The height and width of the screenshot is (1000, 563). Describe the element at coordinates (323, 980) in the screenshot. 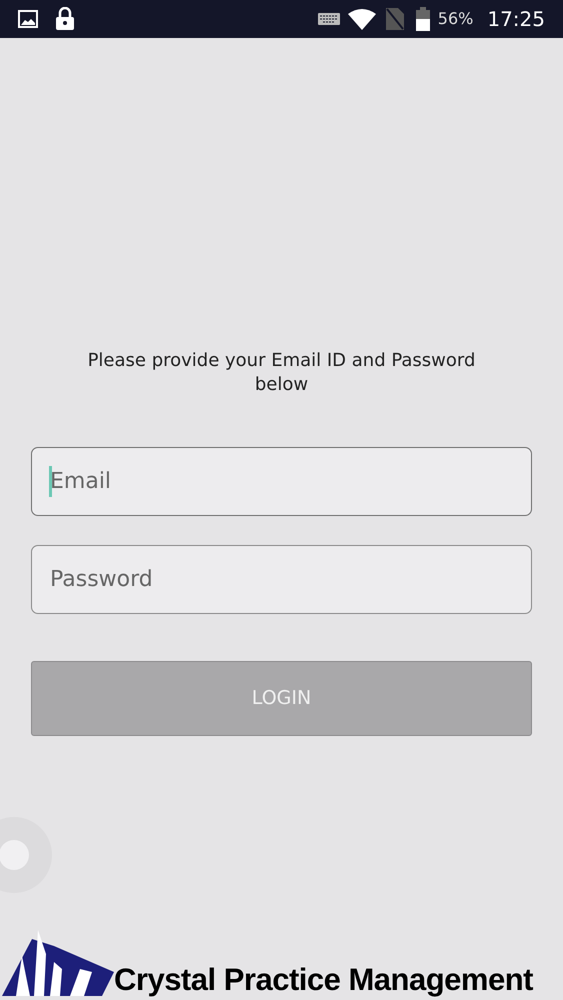

I see `logo-text: Crystal Practice Management` at that location.